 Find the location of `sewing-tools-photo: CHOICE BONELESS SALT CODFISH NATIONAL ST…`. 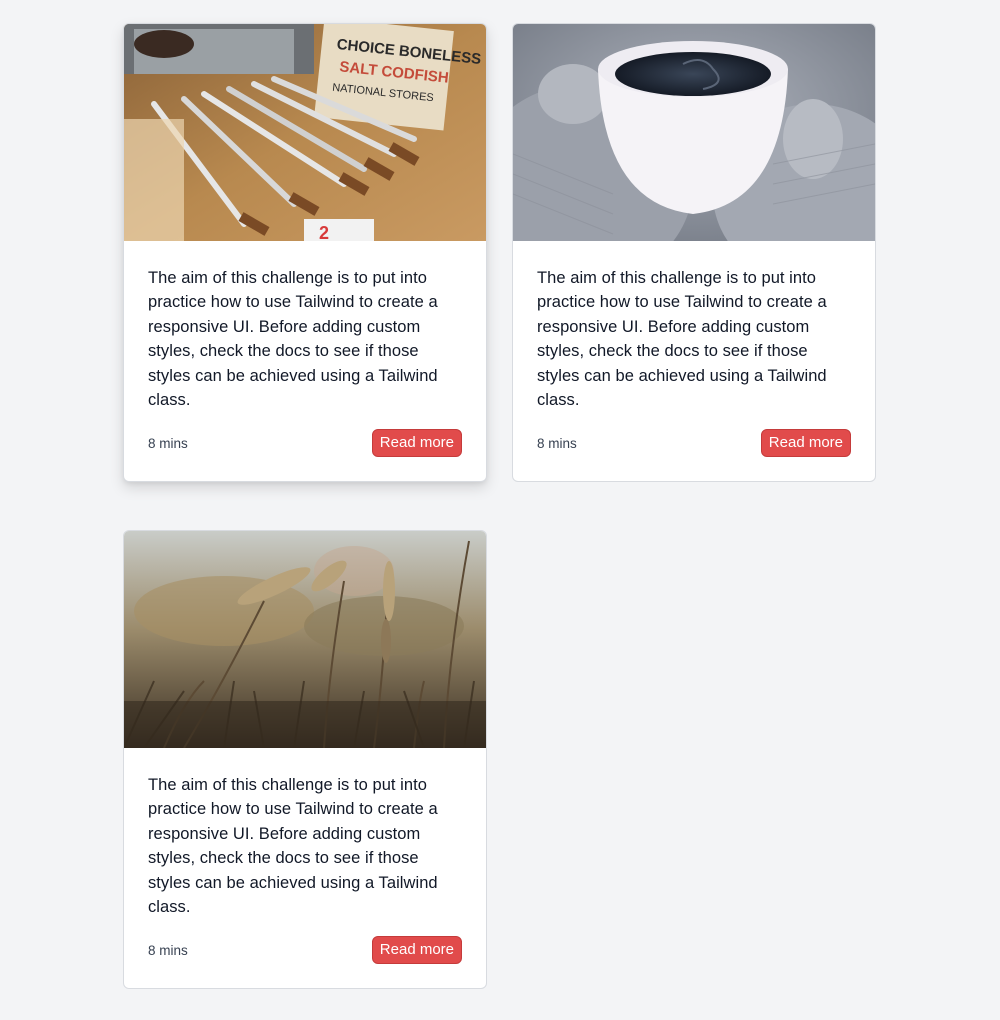

sewing-tools-photo: CHOICE BONELESS SALT CODFISH NATIONAL ST… is located at coordinates (305, 132).